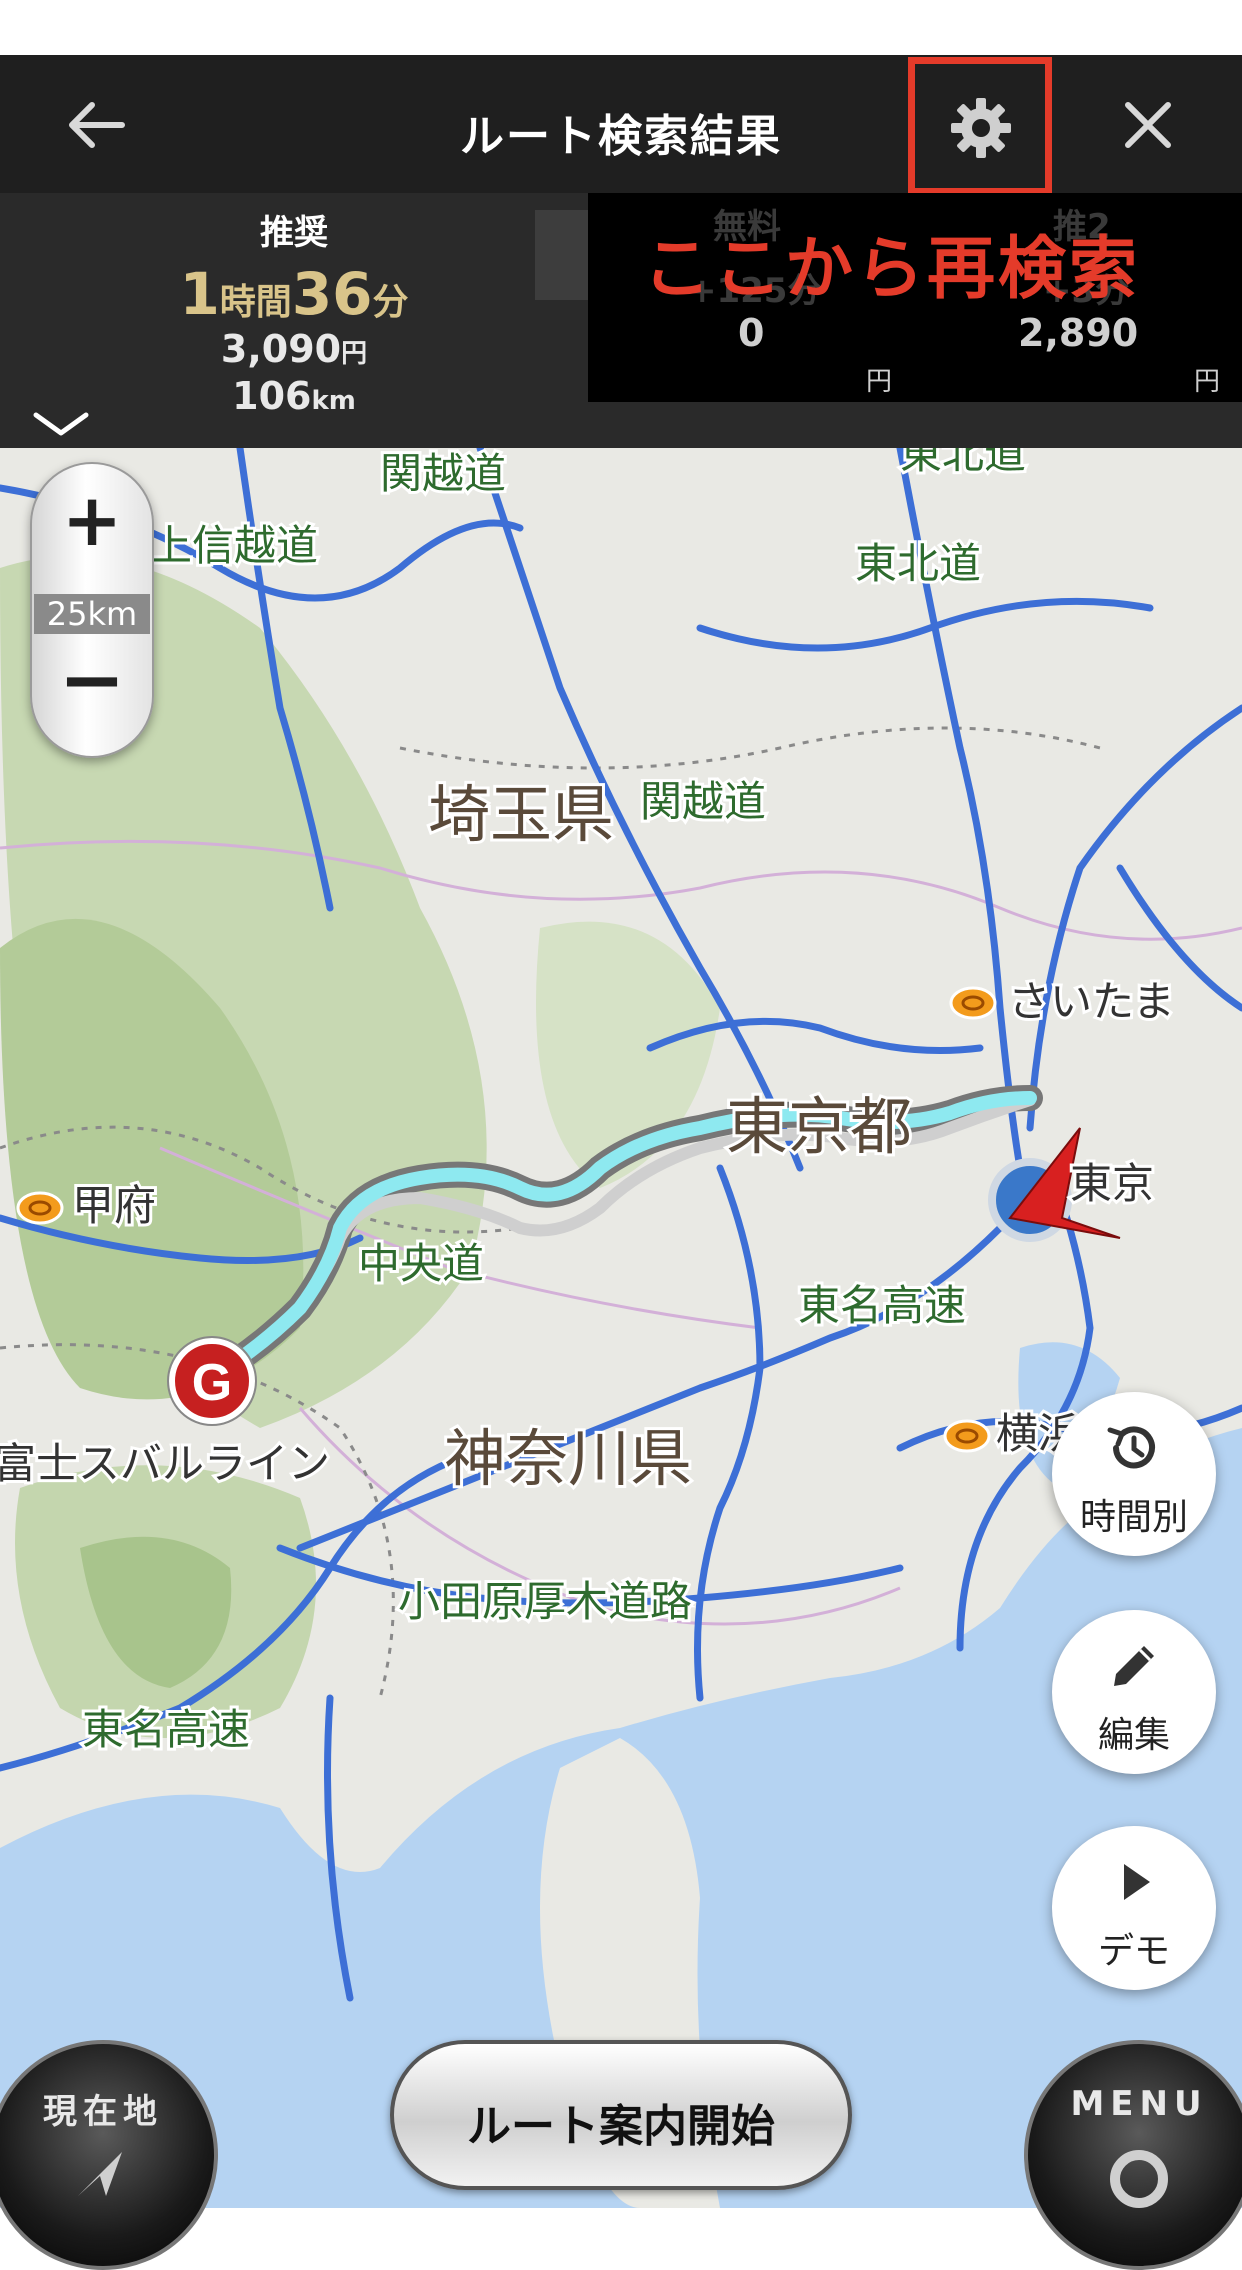  I want to click on current-location-button: 現在地, so click(109, 2155).